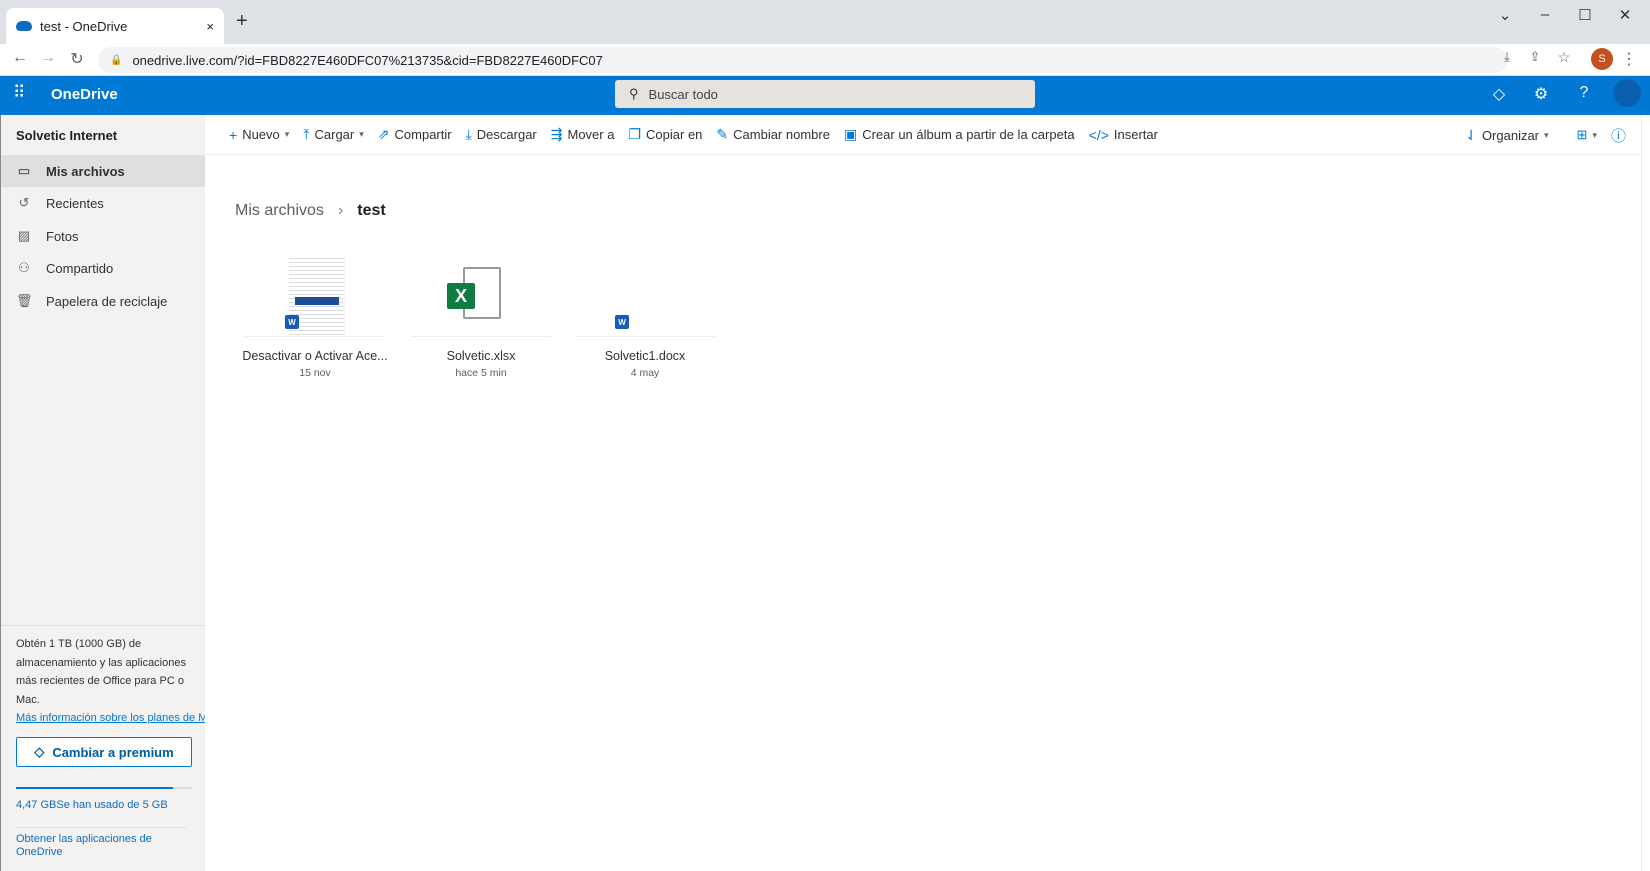 This screenshot has width=1650, height=871. I want to click on reload-icon: ↻, so click(77, 59).